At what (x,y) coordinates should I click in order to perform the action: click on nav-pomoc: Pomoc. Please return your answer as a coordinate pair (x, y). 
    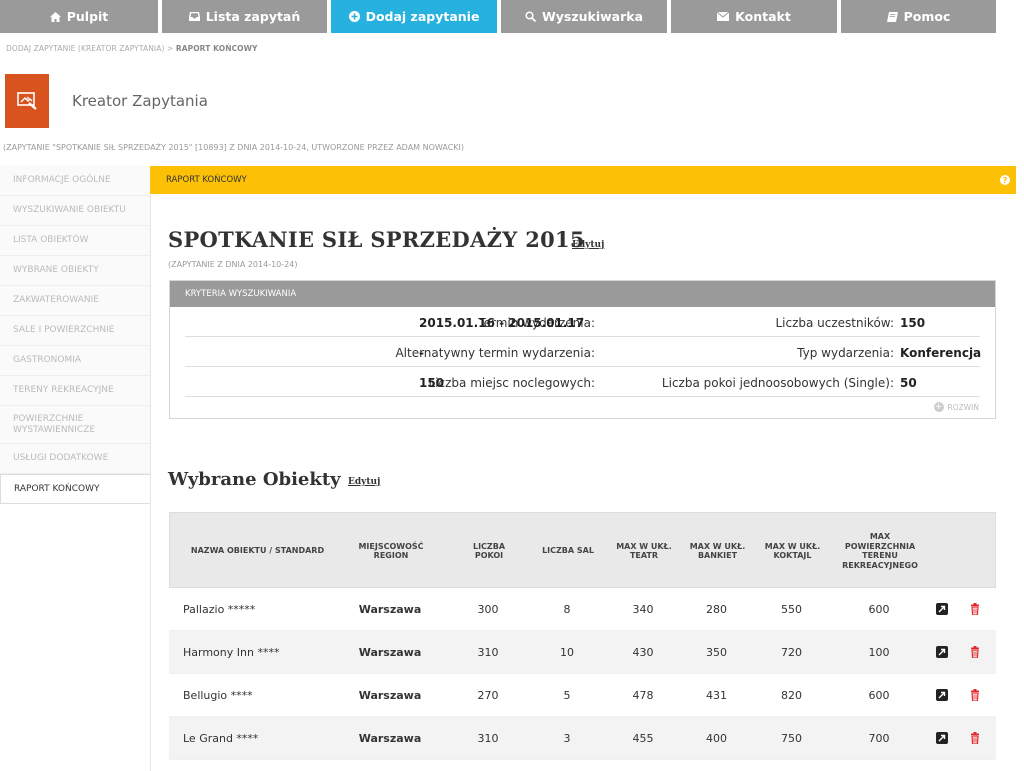
    Looking at the image, I should click on (918, 16).